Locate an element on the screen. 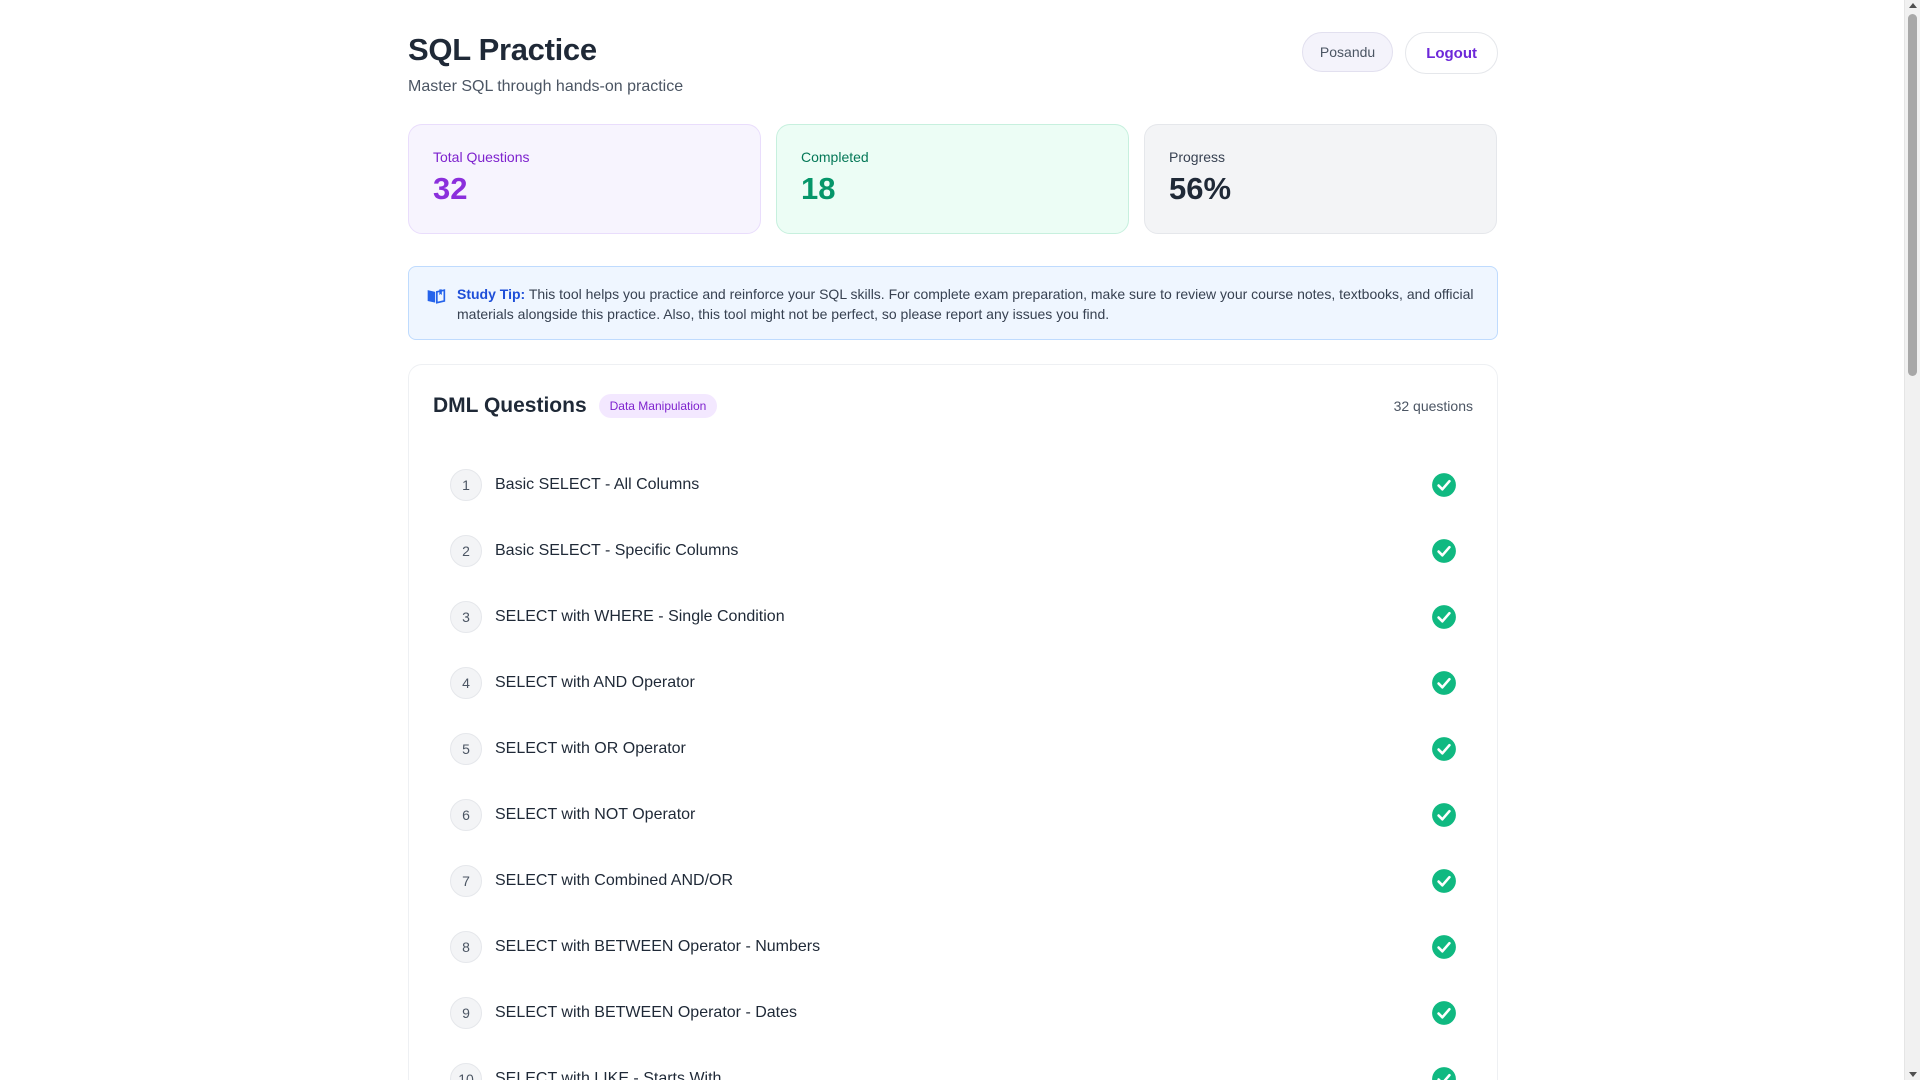 This screenshot has width=1920, height=1080. question-row: 10 SELECT with LIKE - Starts With is located at coordinates (953, 1063).